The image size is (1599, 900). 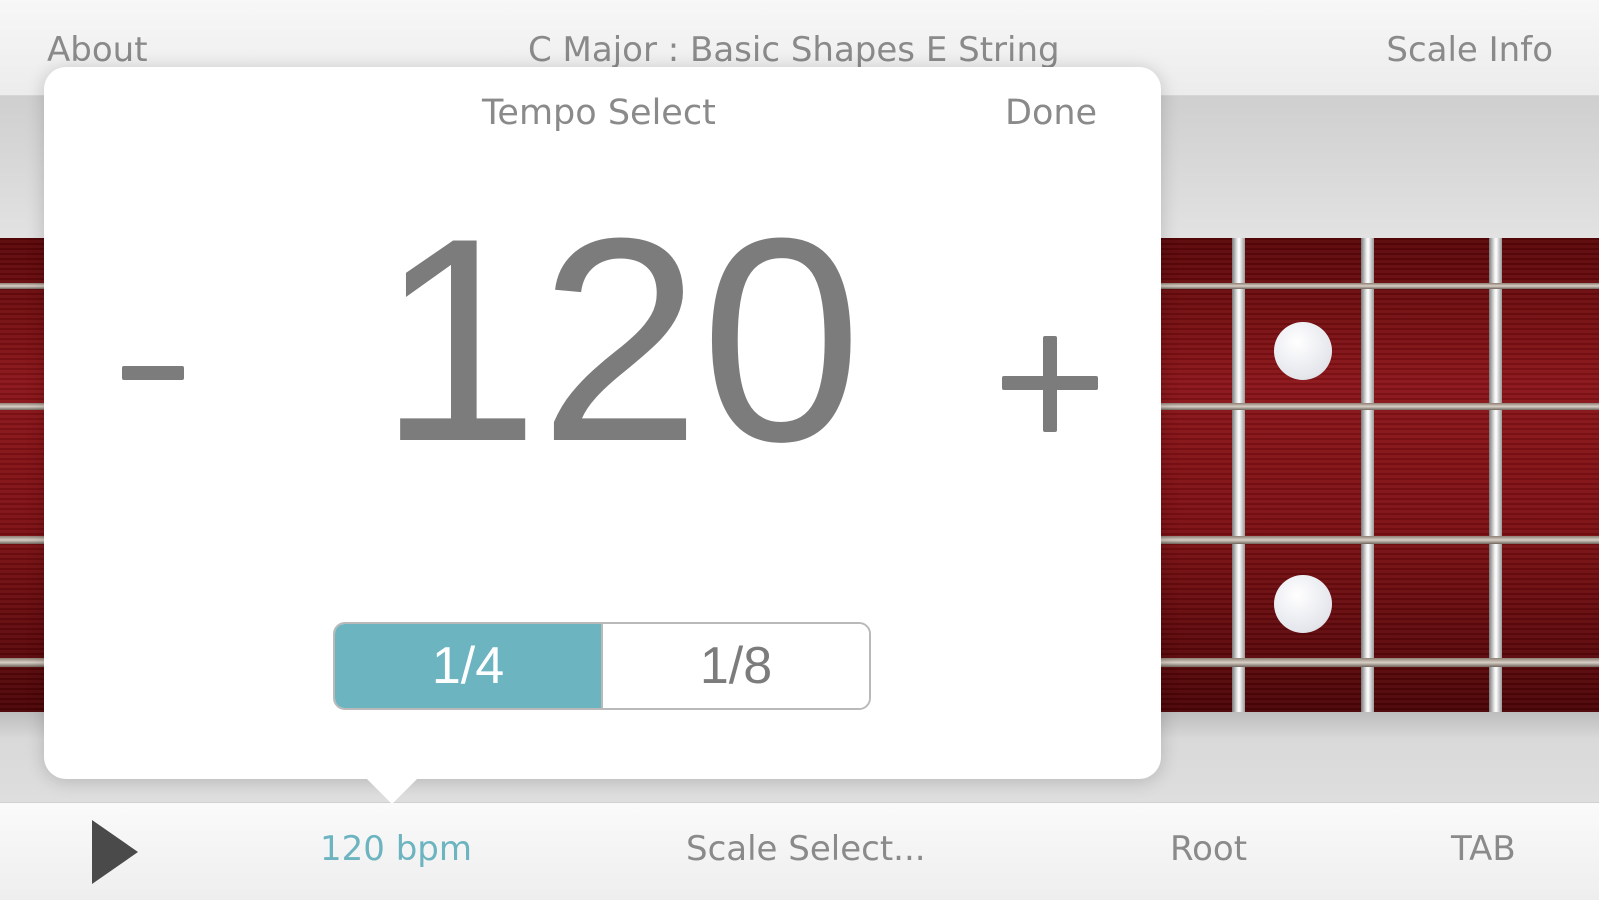 I want to click on decrement-tempo-button, so click(x=153, y=373).